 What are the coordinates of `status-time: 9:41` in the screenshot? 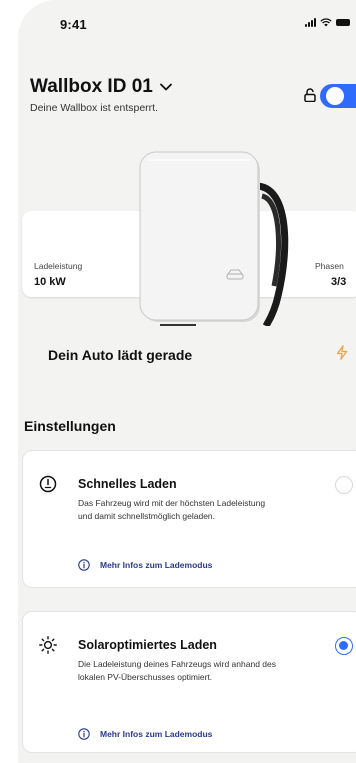 It's located at (73, 24).